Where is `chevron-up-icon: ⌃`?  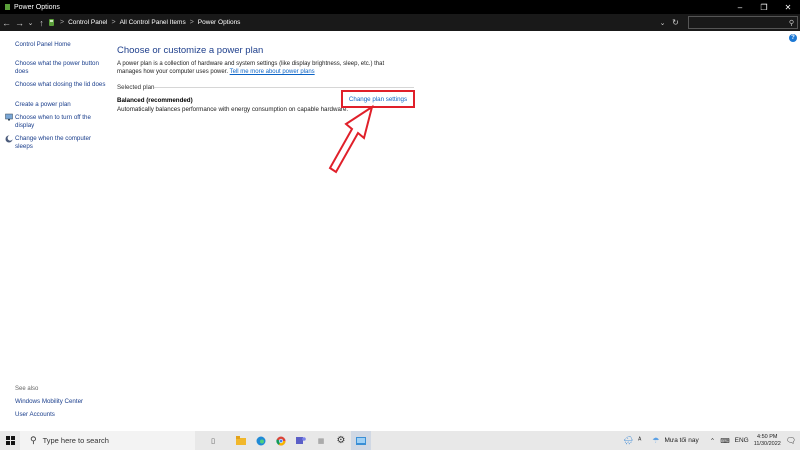 chevron-up-icon: ⌃ is located at coordinates (712, 441).